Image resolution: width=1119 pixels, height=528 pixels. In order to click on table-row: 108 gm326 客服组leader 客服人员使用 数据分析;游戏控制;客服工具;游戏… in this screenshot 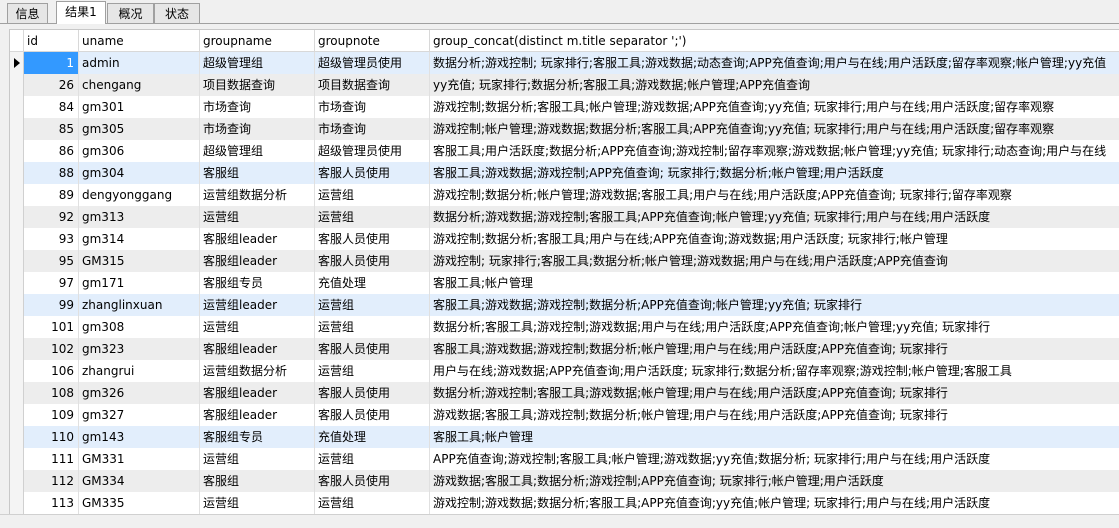, I will do `click(564, 393)`.